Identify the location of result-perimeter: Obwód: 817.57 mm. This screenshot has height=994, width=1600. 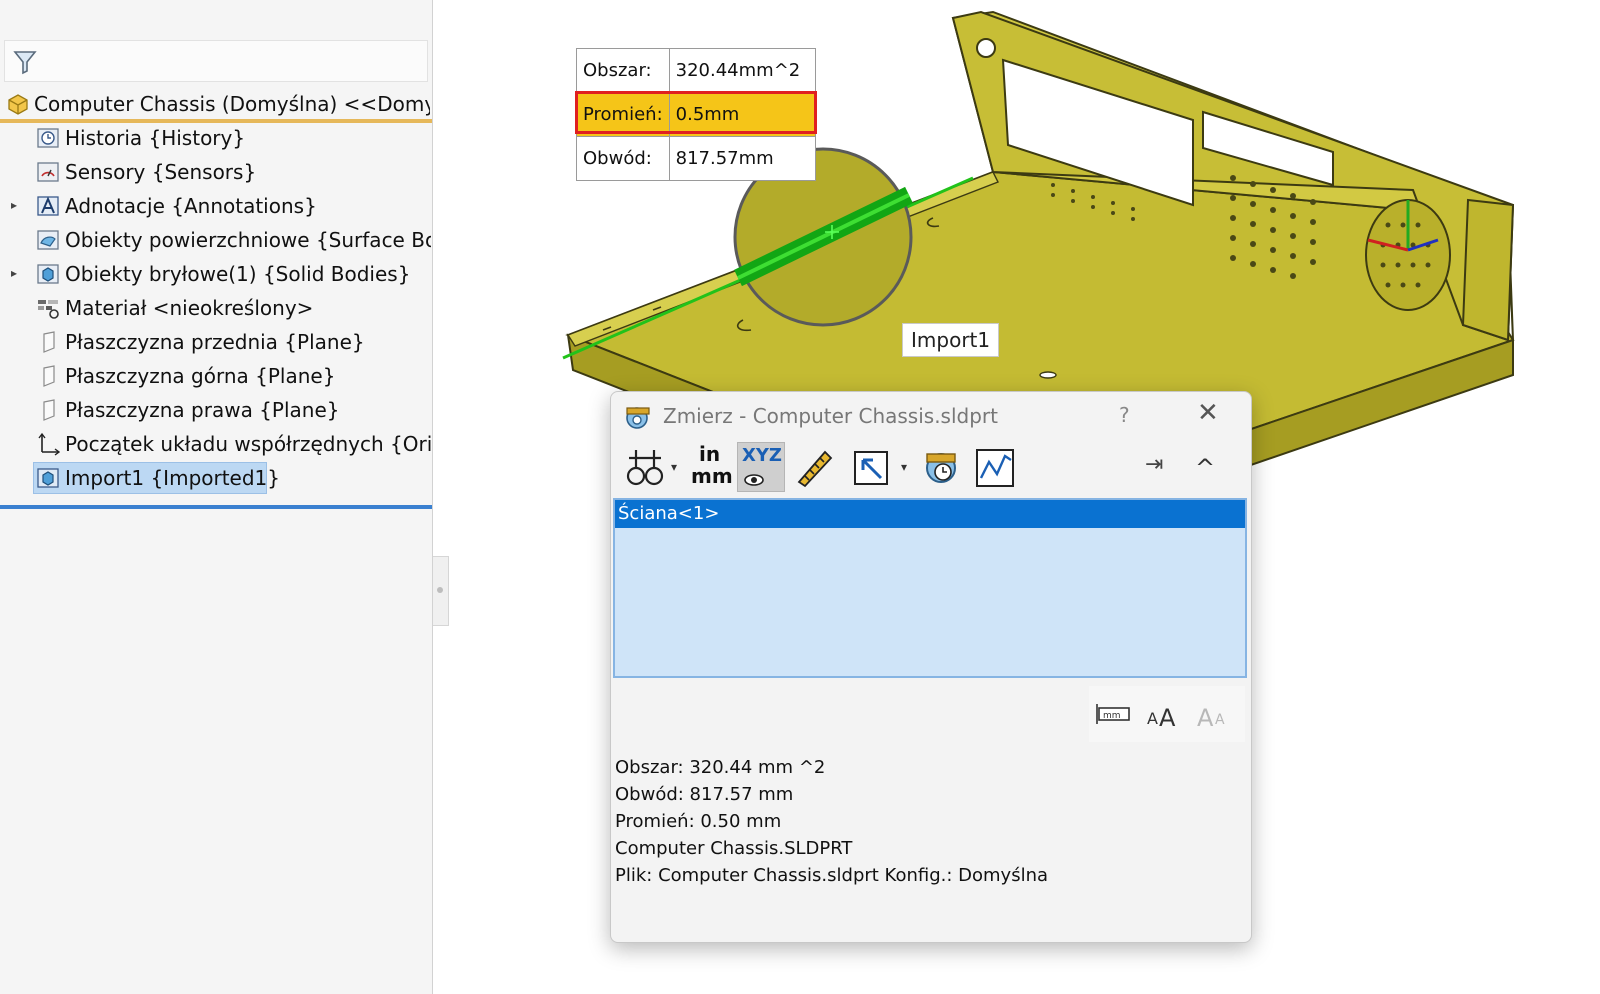
(704, 794).